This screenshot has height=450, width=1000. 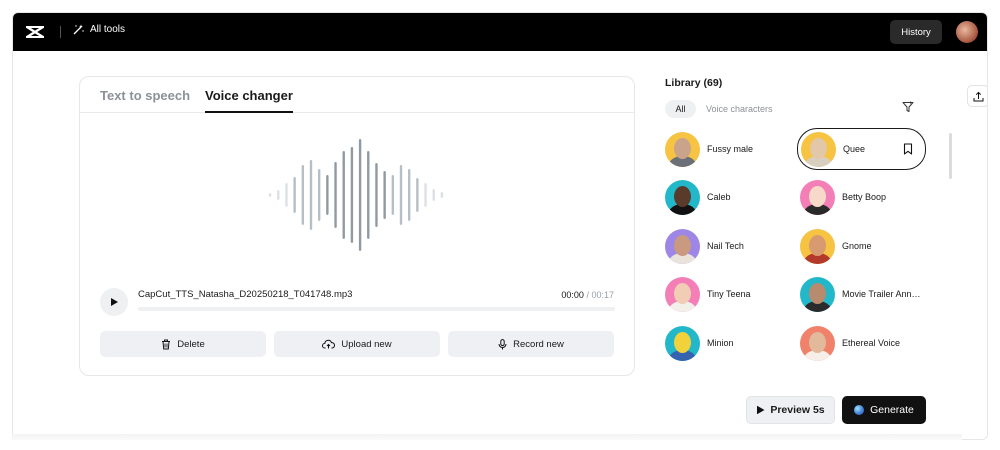 I want to click on upload-new-button: Upload new, so click(x=357, y=344).